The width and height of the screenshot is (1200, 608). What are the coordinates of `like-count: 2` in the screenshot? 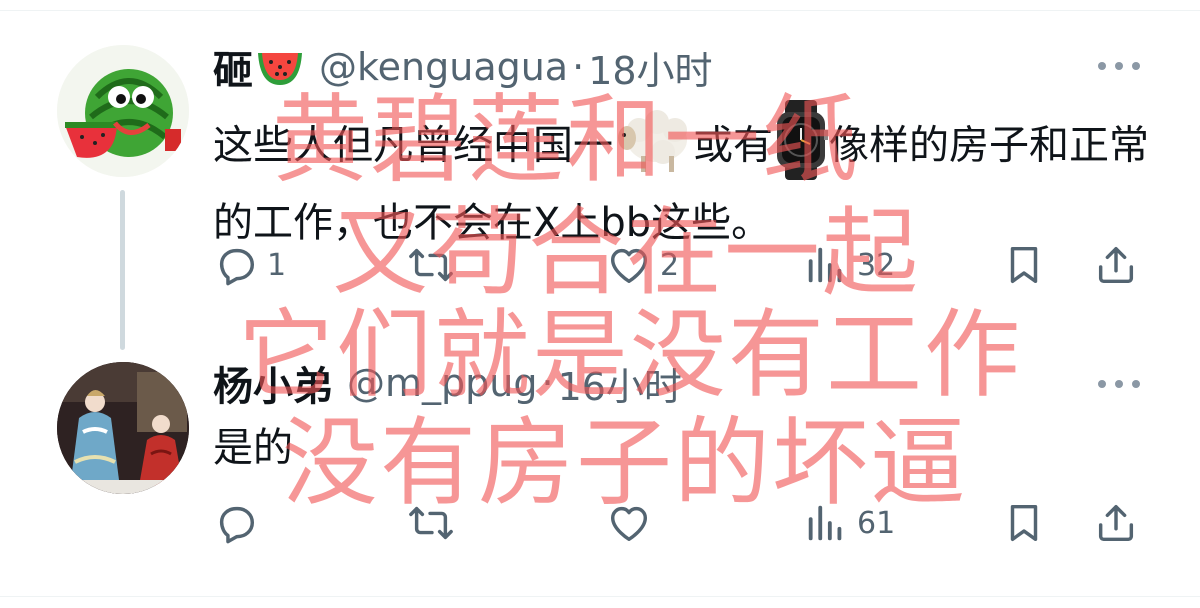 It's located at (670, 265).